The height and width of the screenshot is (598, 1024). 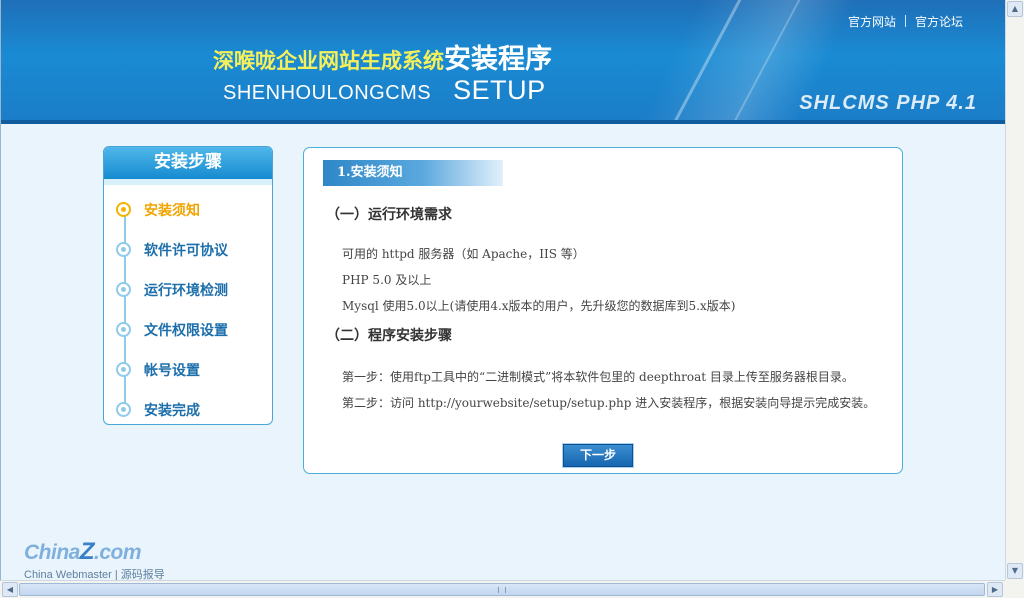 What do you see at coordinates (328, 61) in the screenshot?
I see `title-cn-prefix: 深喉咙企业网站生成系统` at bounding box center [328, 61].